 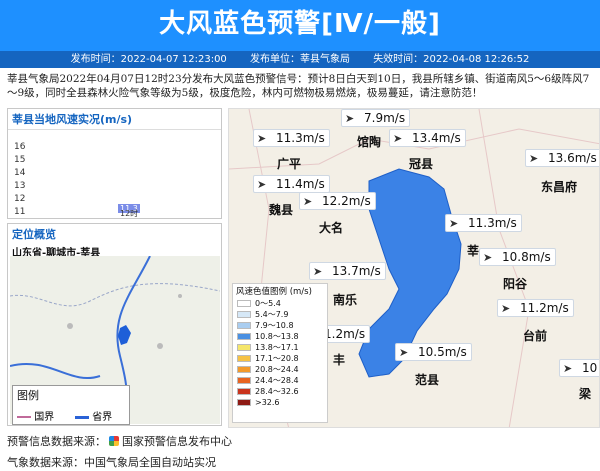 What do you see at coordinates (102, 417) in the screenshot?
I see `legend-province-border-label: 省界` at bounding box center [102, 417].